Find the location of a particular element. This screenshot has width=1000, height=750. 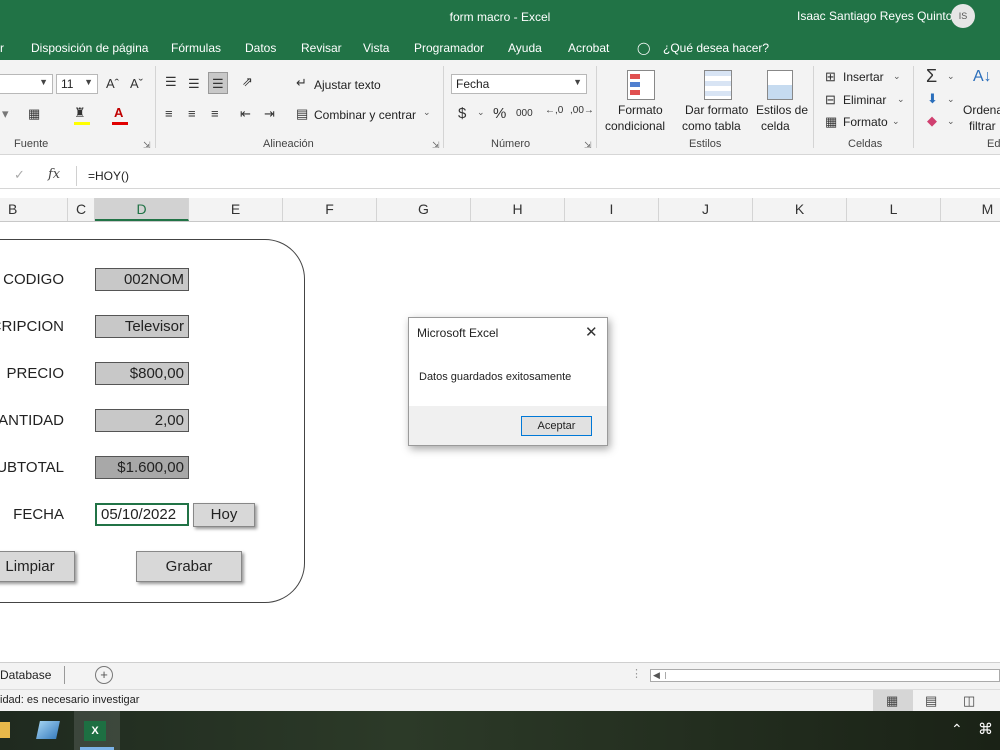

precio-field: $800,00 is located at coordinates (142, 373).